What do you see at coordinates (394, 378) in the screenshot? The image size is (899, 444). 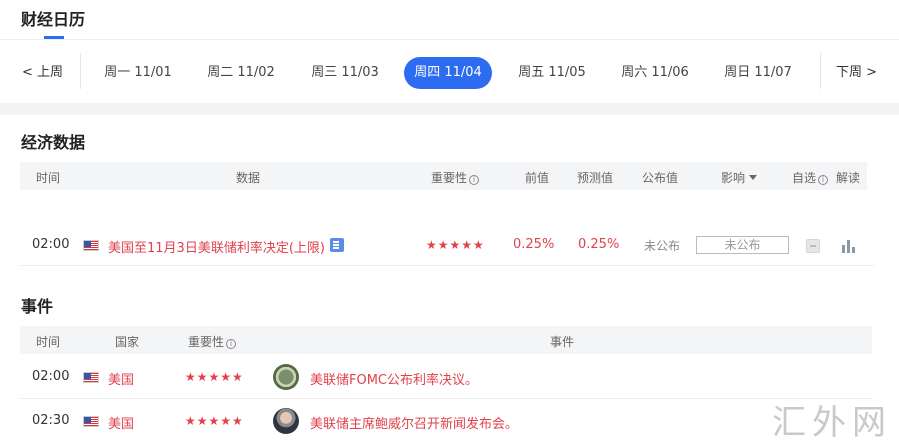 I see `event-text: 美联储FOMC公布利率决议。` at bounding box center [394, 378].